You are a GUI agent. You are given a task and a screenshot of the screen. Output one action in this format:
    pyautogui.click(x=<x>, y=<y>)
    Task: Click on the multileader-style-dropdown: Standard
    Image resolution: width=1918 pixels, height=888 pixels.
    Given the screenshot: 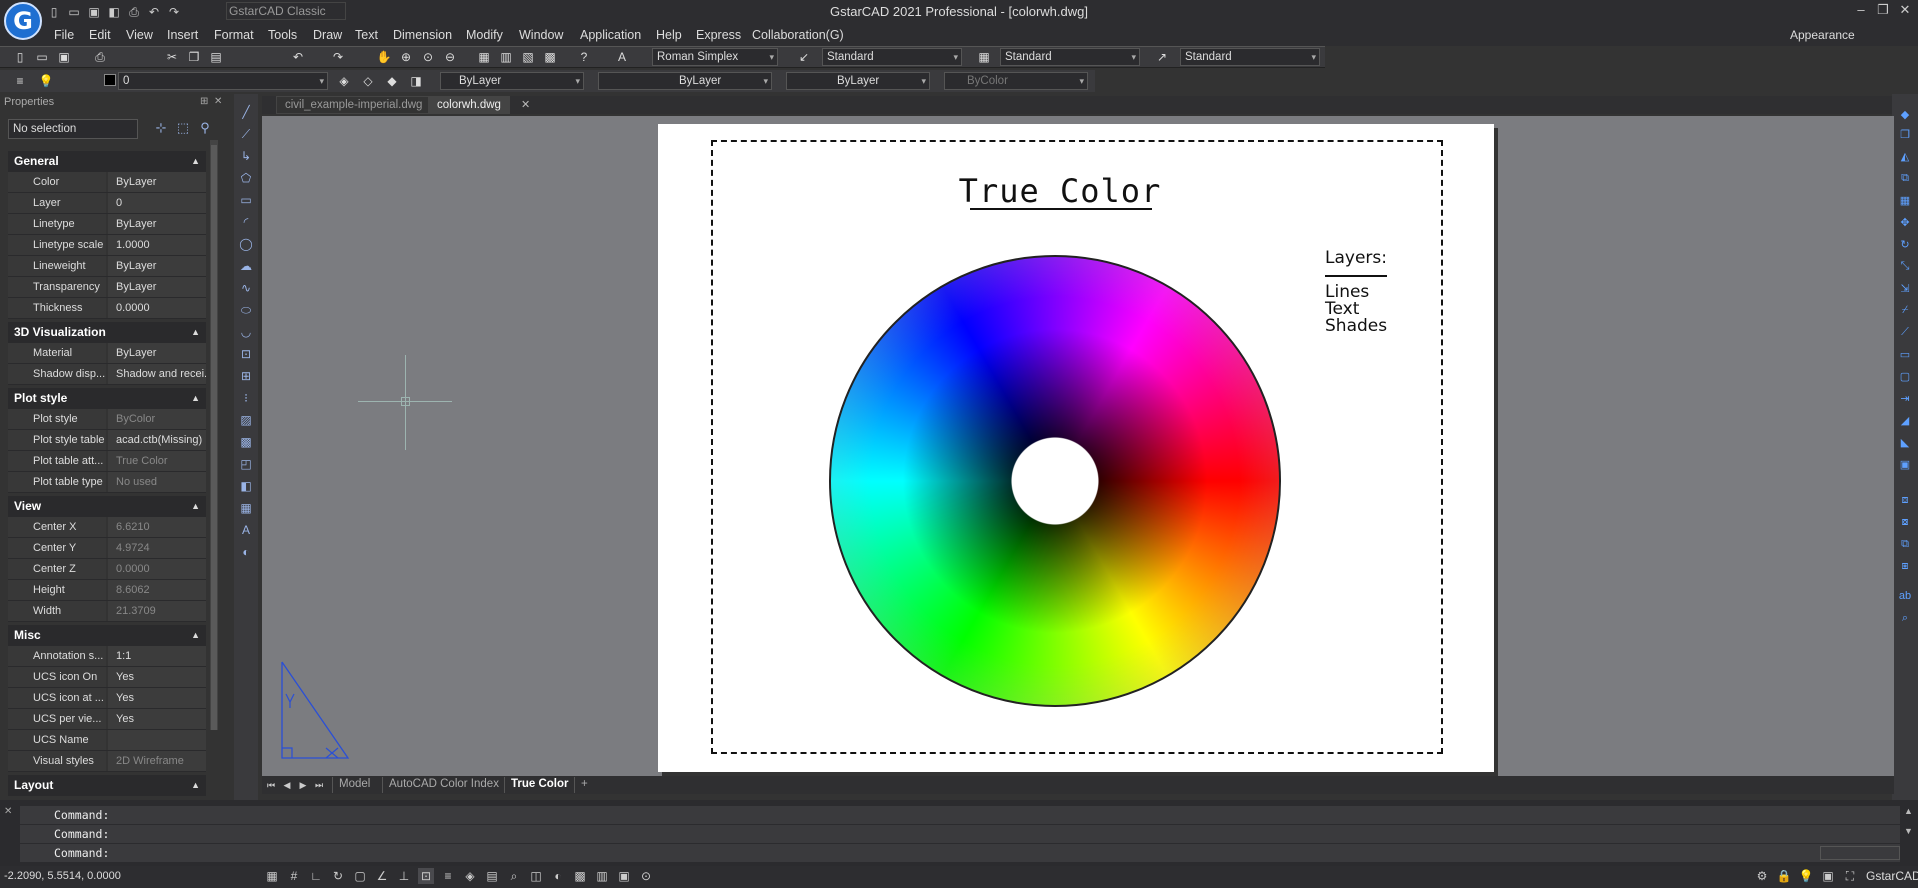 What is the action you would take?
    pyautogui.click(x=1250, y=57)
    